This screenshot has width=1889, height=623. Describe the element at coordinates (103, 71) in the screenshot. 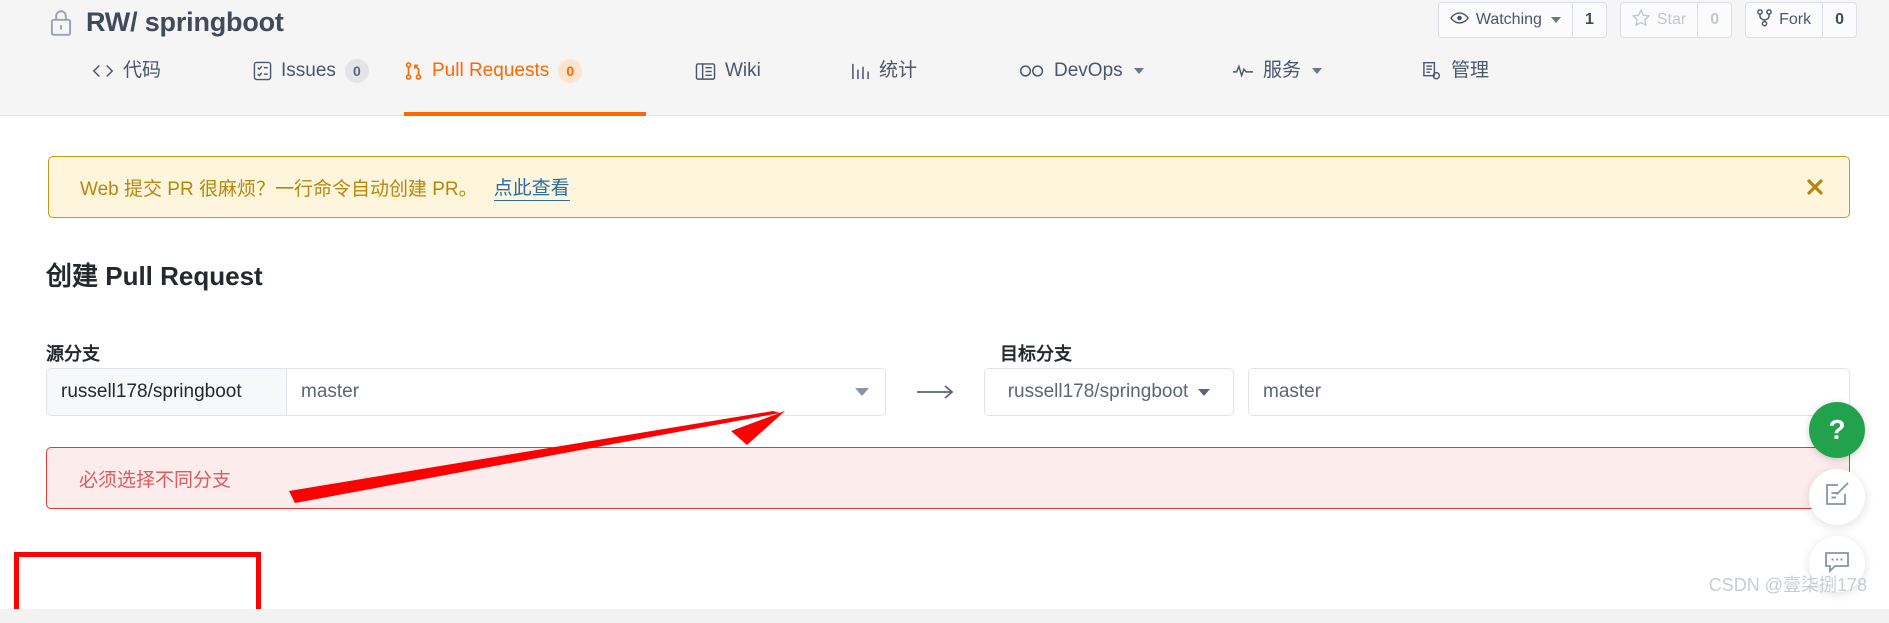

I see `code-icon` at that location.